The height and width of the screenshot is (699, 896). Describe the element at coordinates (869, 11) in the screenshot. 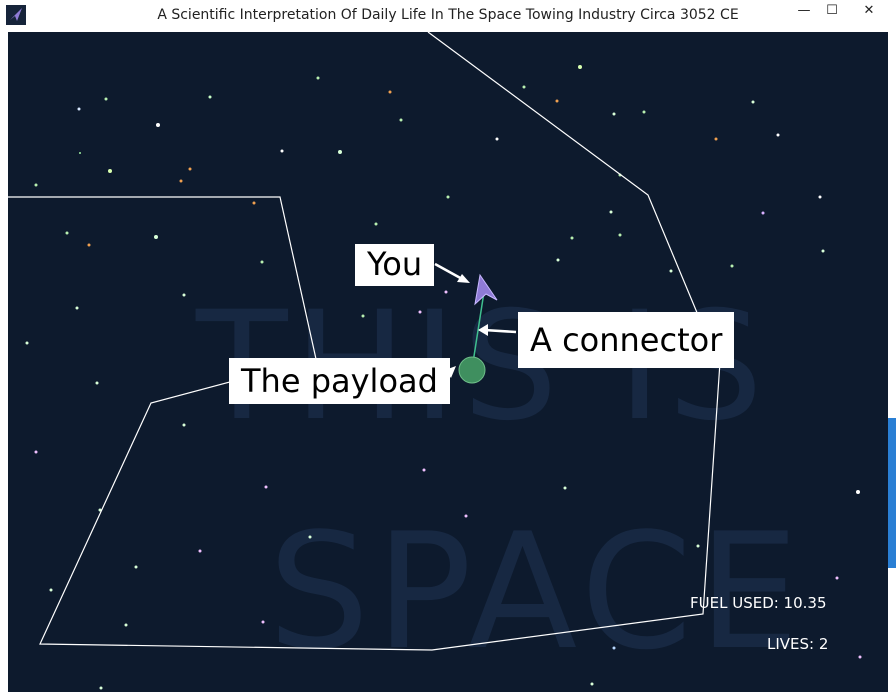

I see `close-button: ✕` at that location.